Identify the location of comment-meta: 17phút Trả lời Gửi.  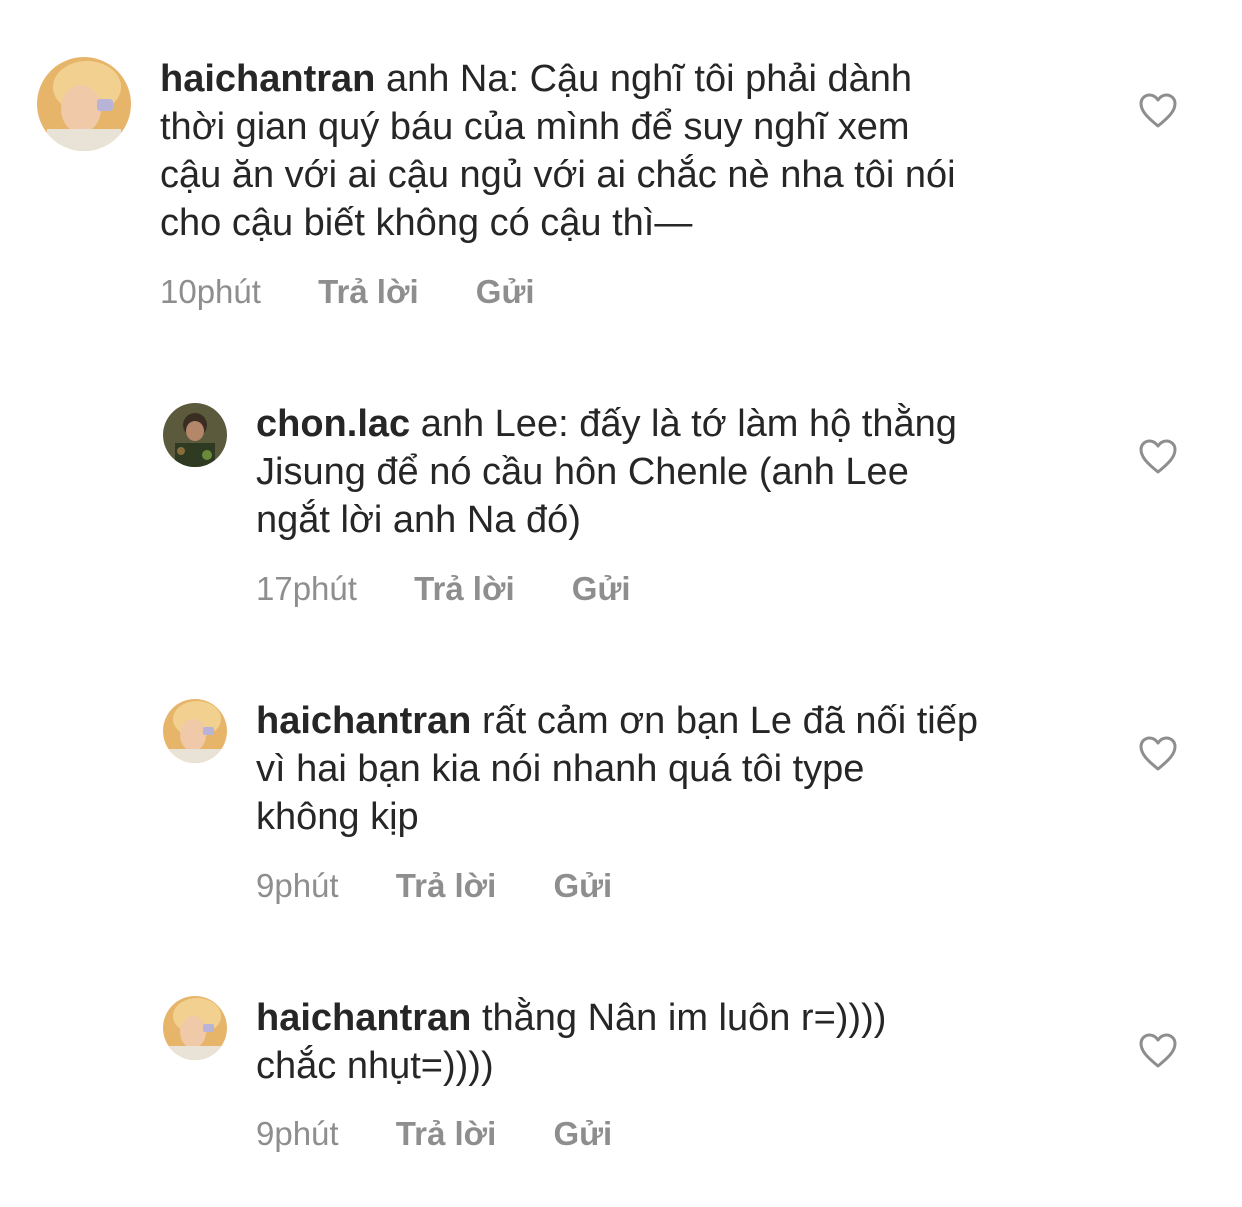
(443, 589).